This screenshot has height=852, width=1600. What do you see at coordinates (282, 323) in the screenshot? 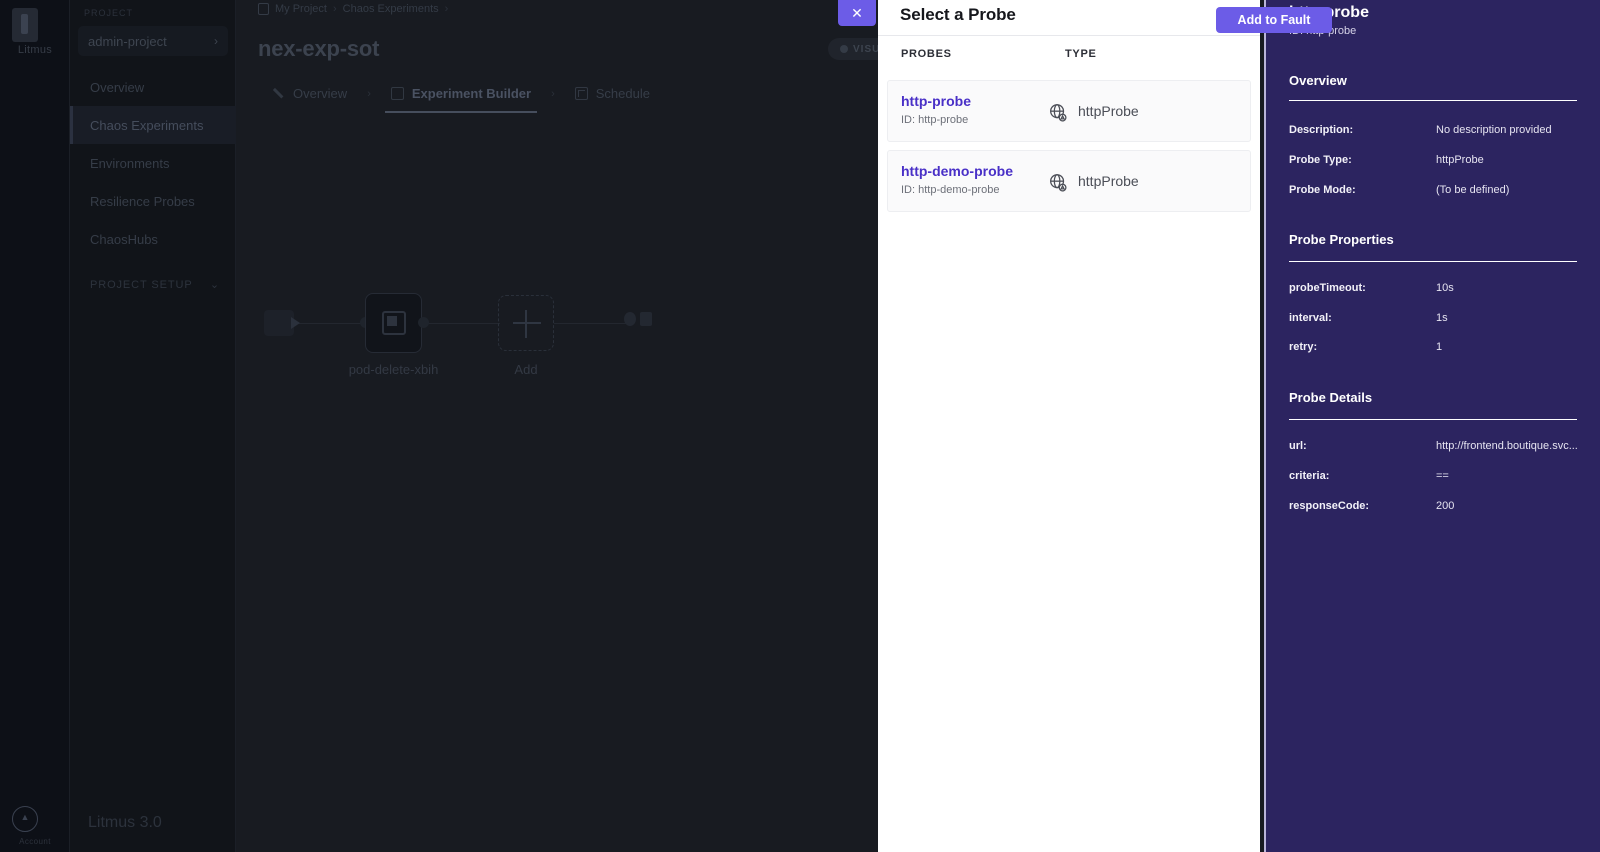
I see `canvas-start-node` at bounding box center [282, 323].